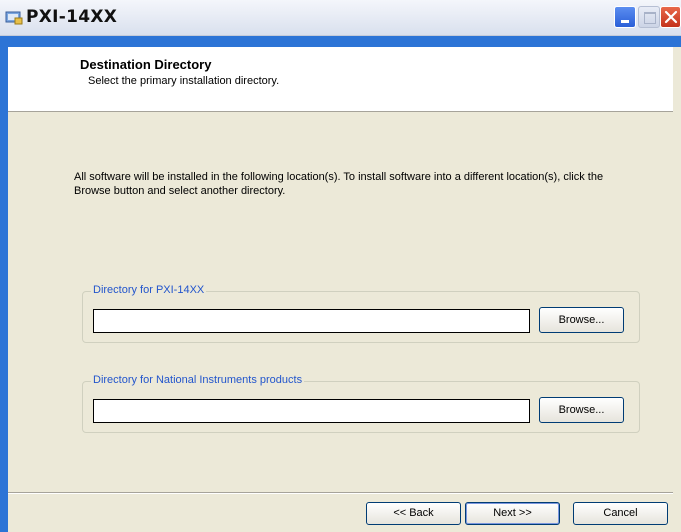  Describe the element at coordinates (512, 513) in the screenshot. I see `next-button: Next >>` at that location.